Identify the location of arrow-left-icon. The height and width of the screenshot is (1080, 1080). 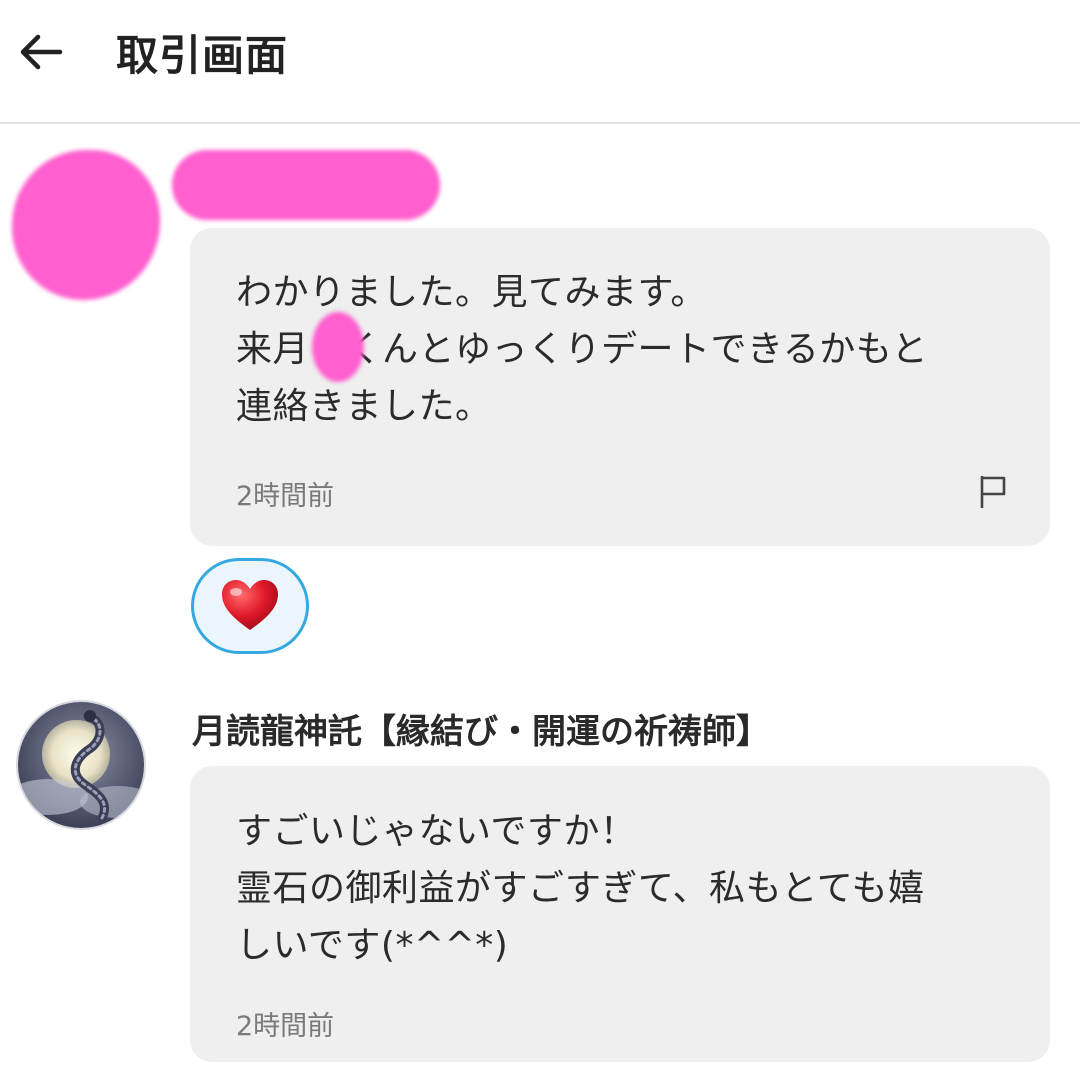
(41, 52).